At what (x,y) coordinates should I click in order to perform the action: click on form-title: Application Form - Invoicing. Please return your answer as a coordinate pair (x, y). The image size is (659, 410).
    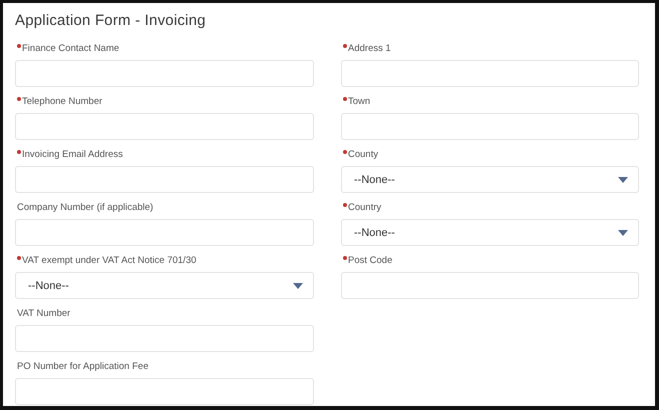
    Looking at the image, I should click on (111, 21).